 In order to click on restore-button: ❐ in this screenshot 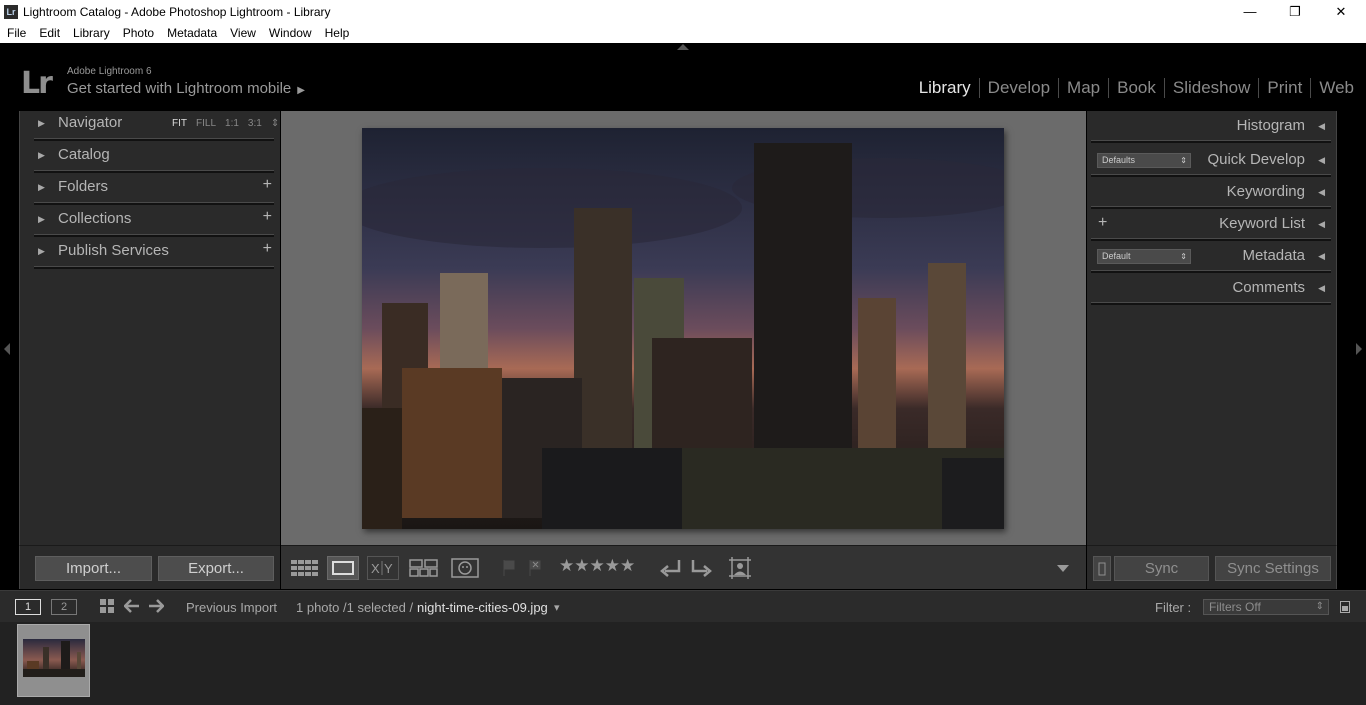, I will do `click(1295, 11)`.